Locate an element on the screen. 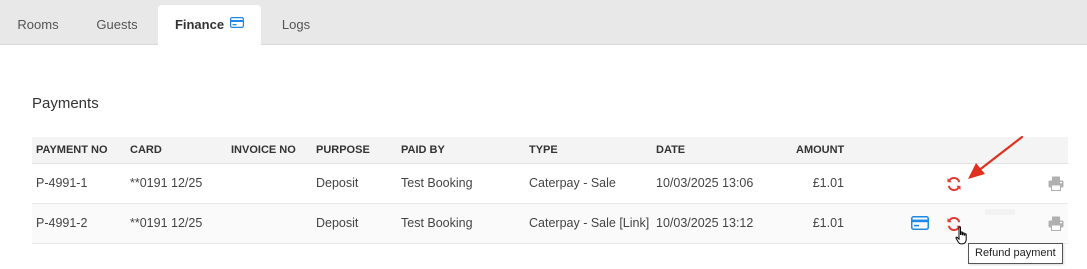 This screenshot has height=269, width=1087. tab-logs-label: Logs is located at coordinates (296, 24).